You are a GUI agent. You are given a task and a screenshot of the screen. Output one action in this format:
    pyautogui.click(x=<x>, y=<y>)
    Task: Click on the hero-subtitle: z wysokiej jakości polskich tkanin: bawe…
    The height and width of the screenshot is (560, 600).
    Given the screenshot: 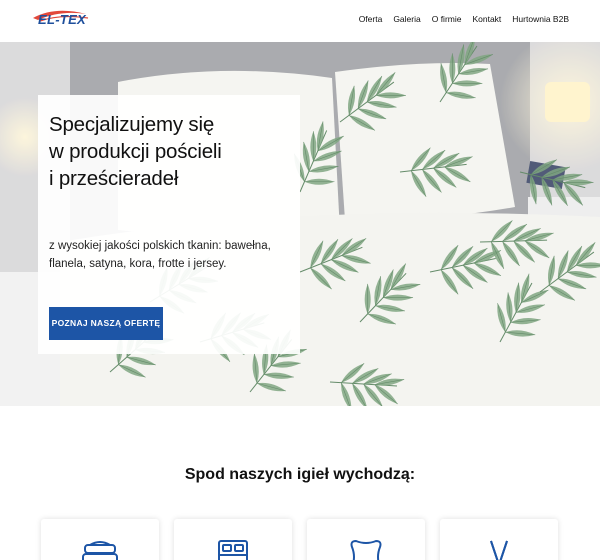 What is the action you would take?
    pyautogui.click(x=160, y=255)
    